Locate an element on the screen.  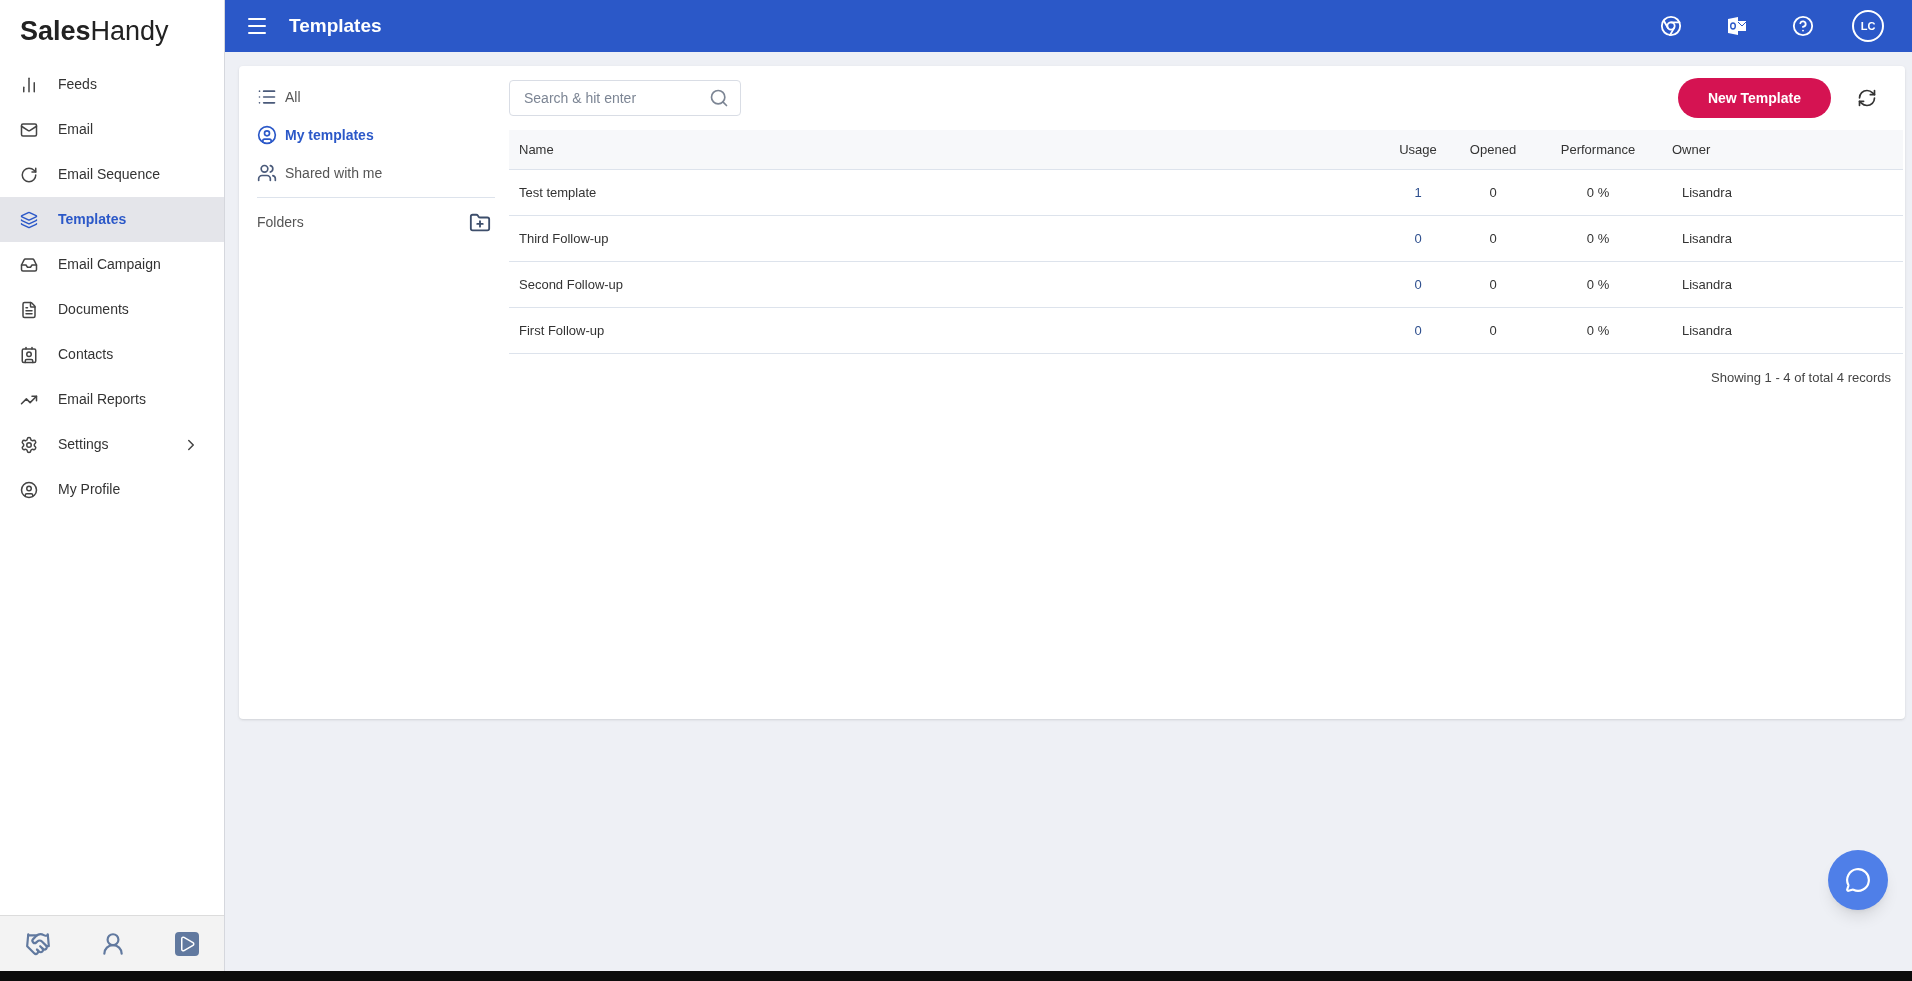
inbox-icon is located at coordinates (29, 264).